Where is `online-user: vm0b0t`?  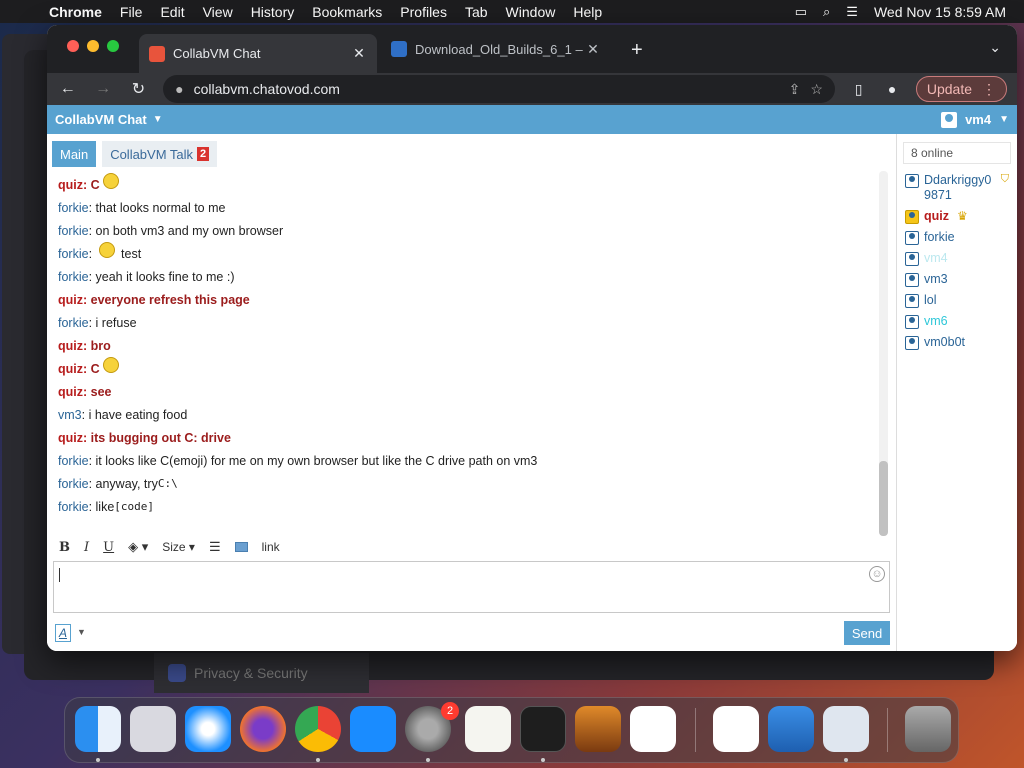 online-user: vm0b0t is located at coordinates (957, 342).